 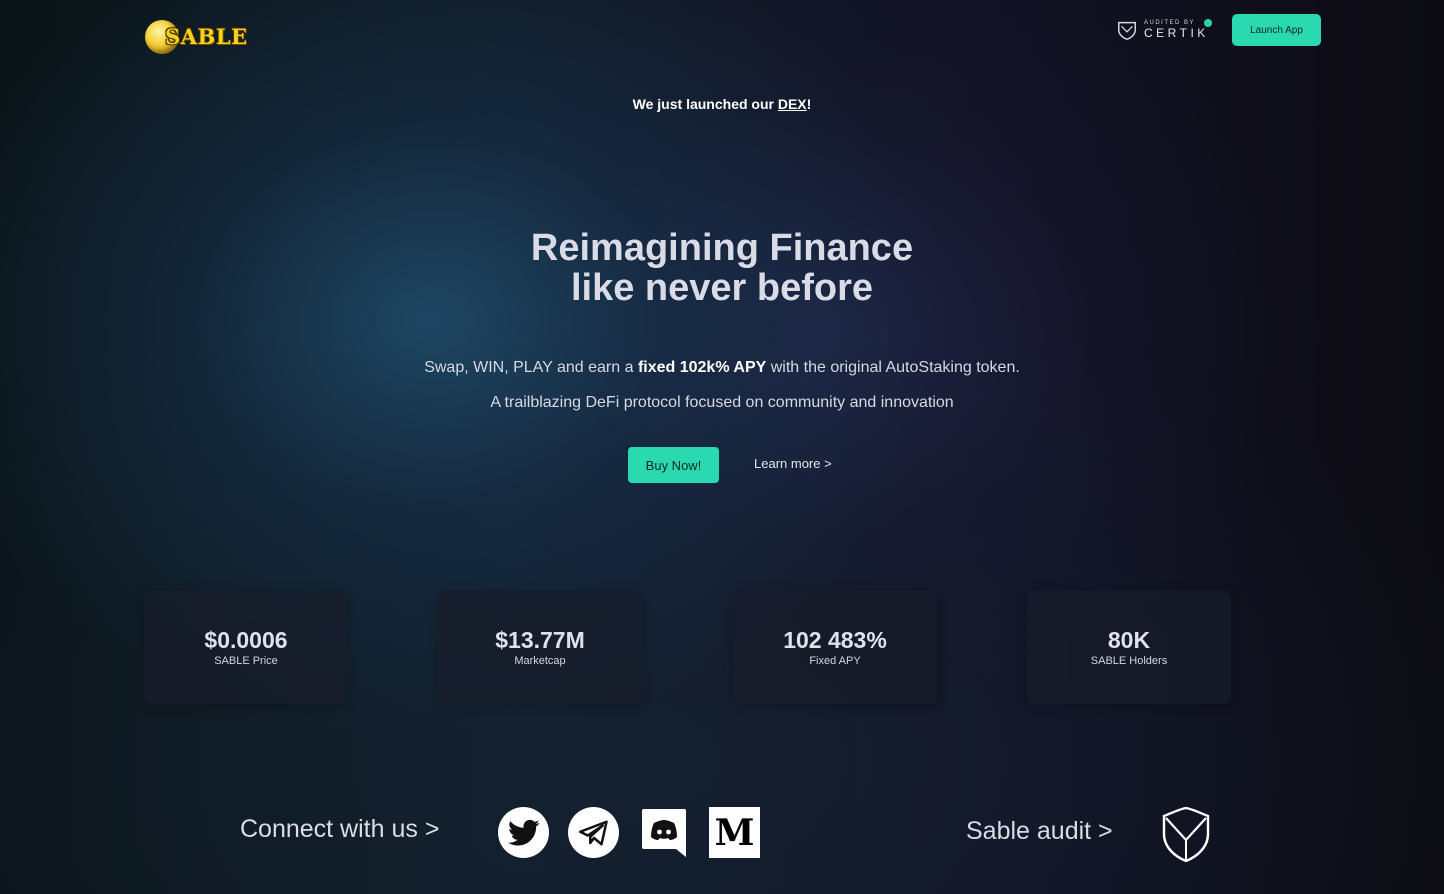 I want to click on stat-value: 102 483%, so click(x=835, y=640).